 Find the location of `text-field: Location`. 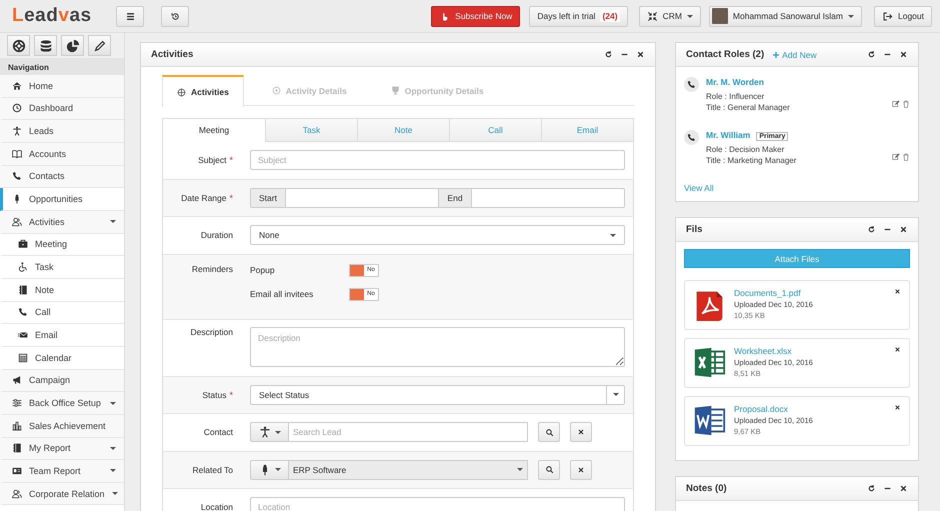

text-field: Location is located at coordinates (437, 504).